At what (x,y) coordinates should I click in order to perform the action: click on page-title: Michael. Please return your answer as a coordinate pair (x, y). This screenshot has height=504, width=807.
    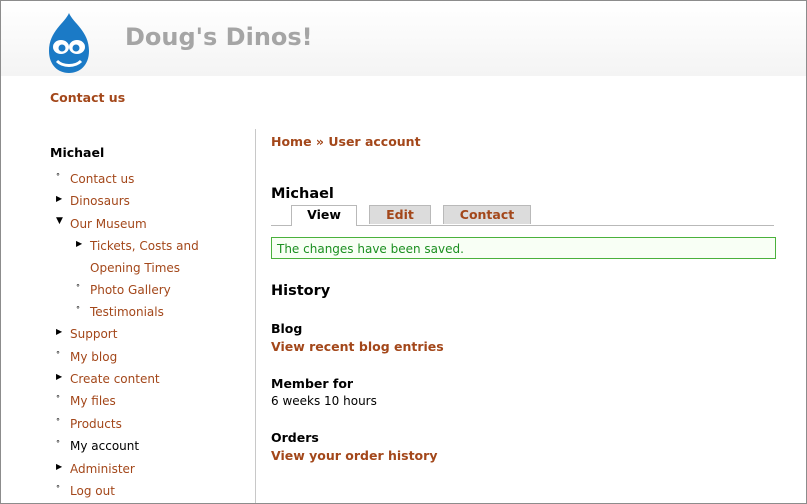
    Looking at the image, I should click on (302, 194).